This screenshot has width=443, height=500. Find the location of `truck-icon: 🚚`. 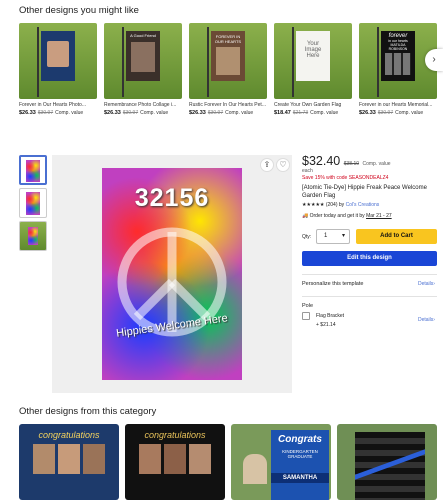

truck-icon: 🚚 is located at coordinates (305, 216).